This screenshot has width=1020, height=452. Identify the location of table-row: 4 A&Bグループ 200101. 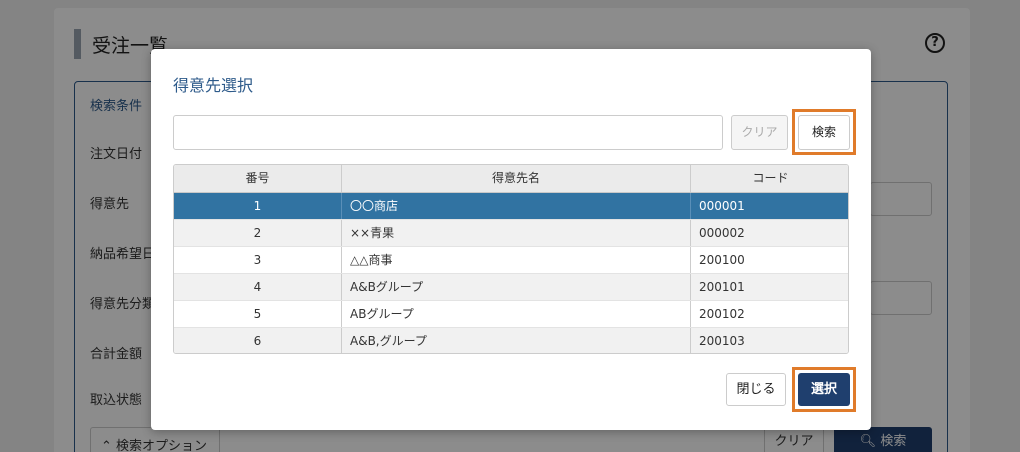
(511, 287).